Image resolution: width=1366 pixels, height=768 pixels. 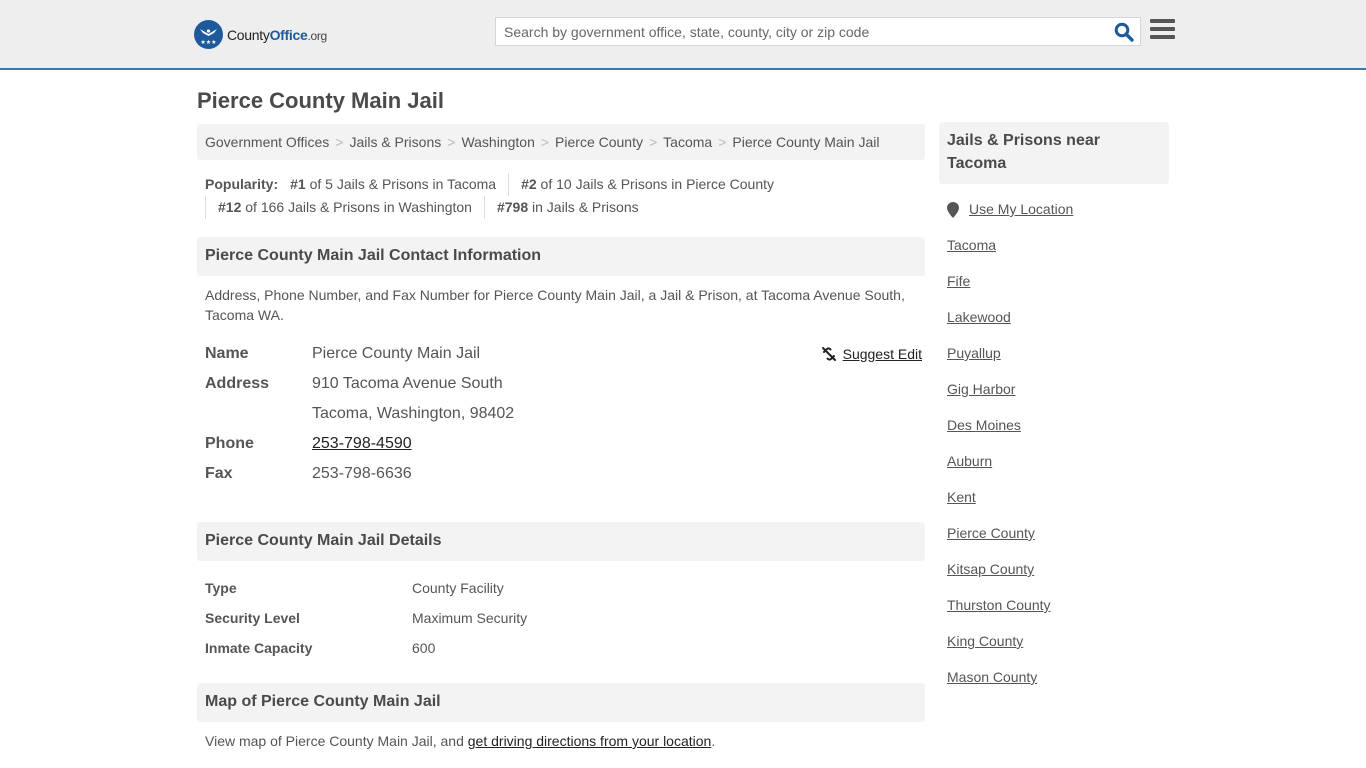 What do you see at coordinates (366, 618) in the screenshot?
I see `details-row: Security Level Maximum Security` at bounding box center [366, 618].